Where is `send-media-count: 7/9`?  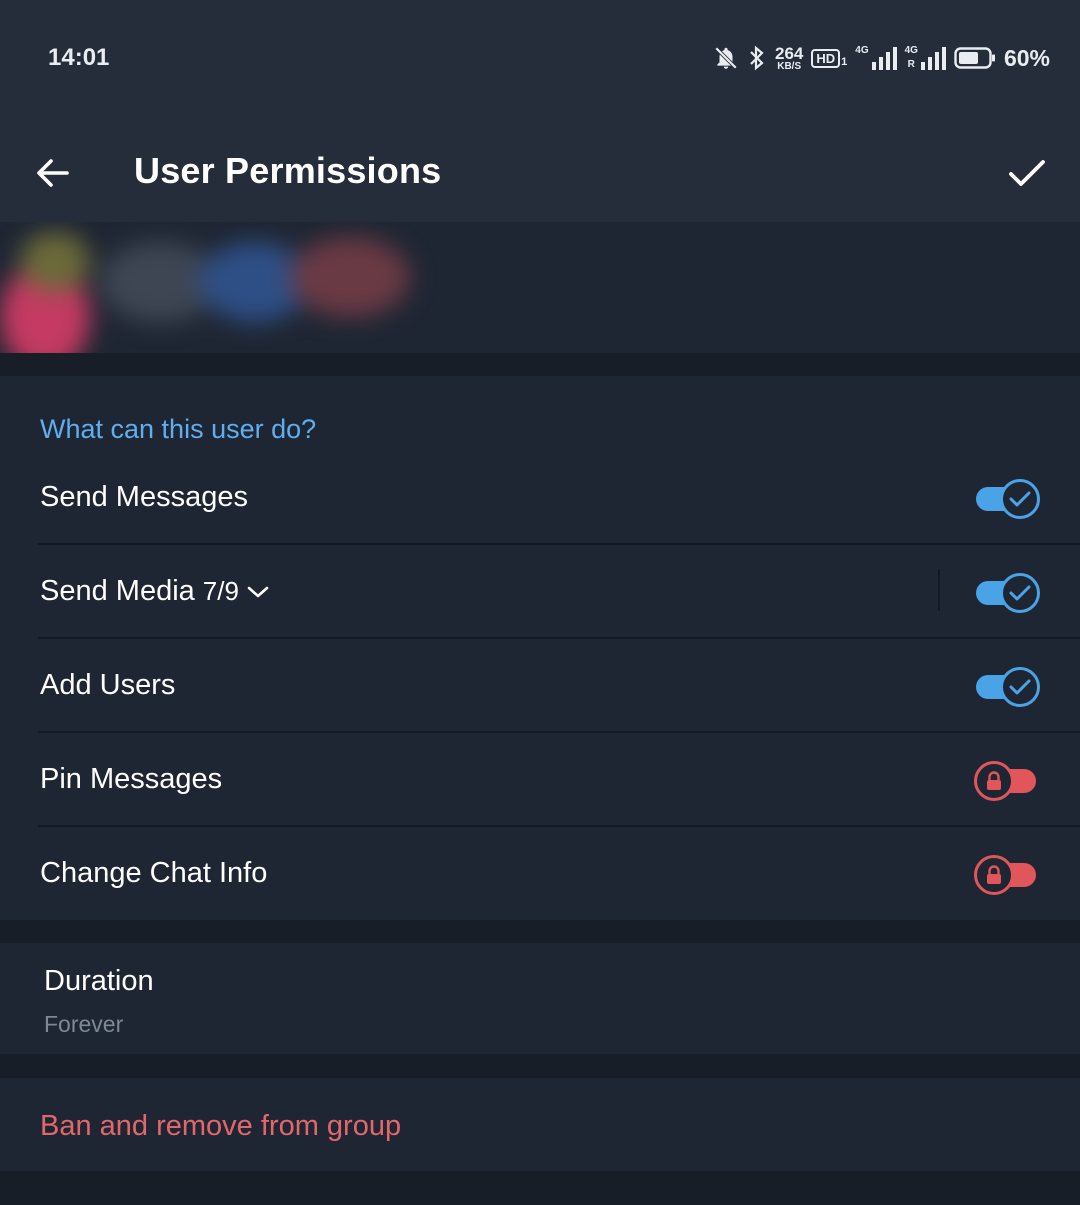
send-media-count: 7/9 is located at coordinates (220, 591).